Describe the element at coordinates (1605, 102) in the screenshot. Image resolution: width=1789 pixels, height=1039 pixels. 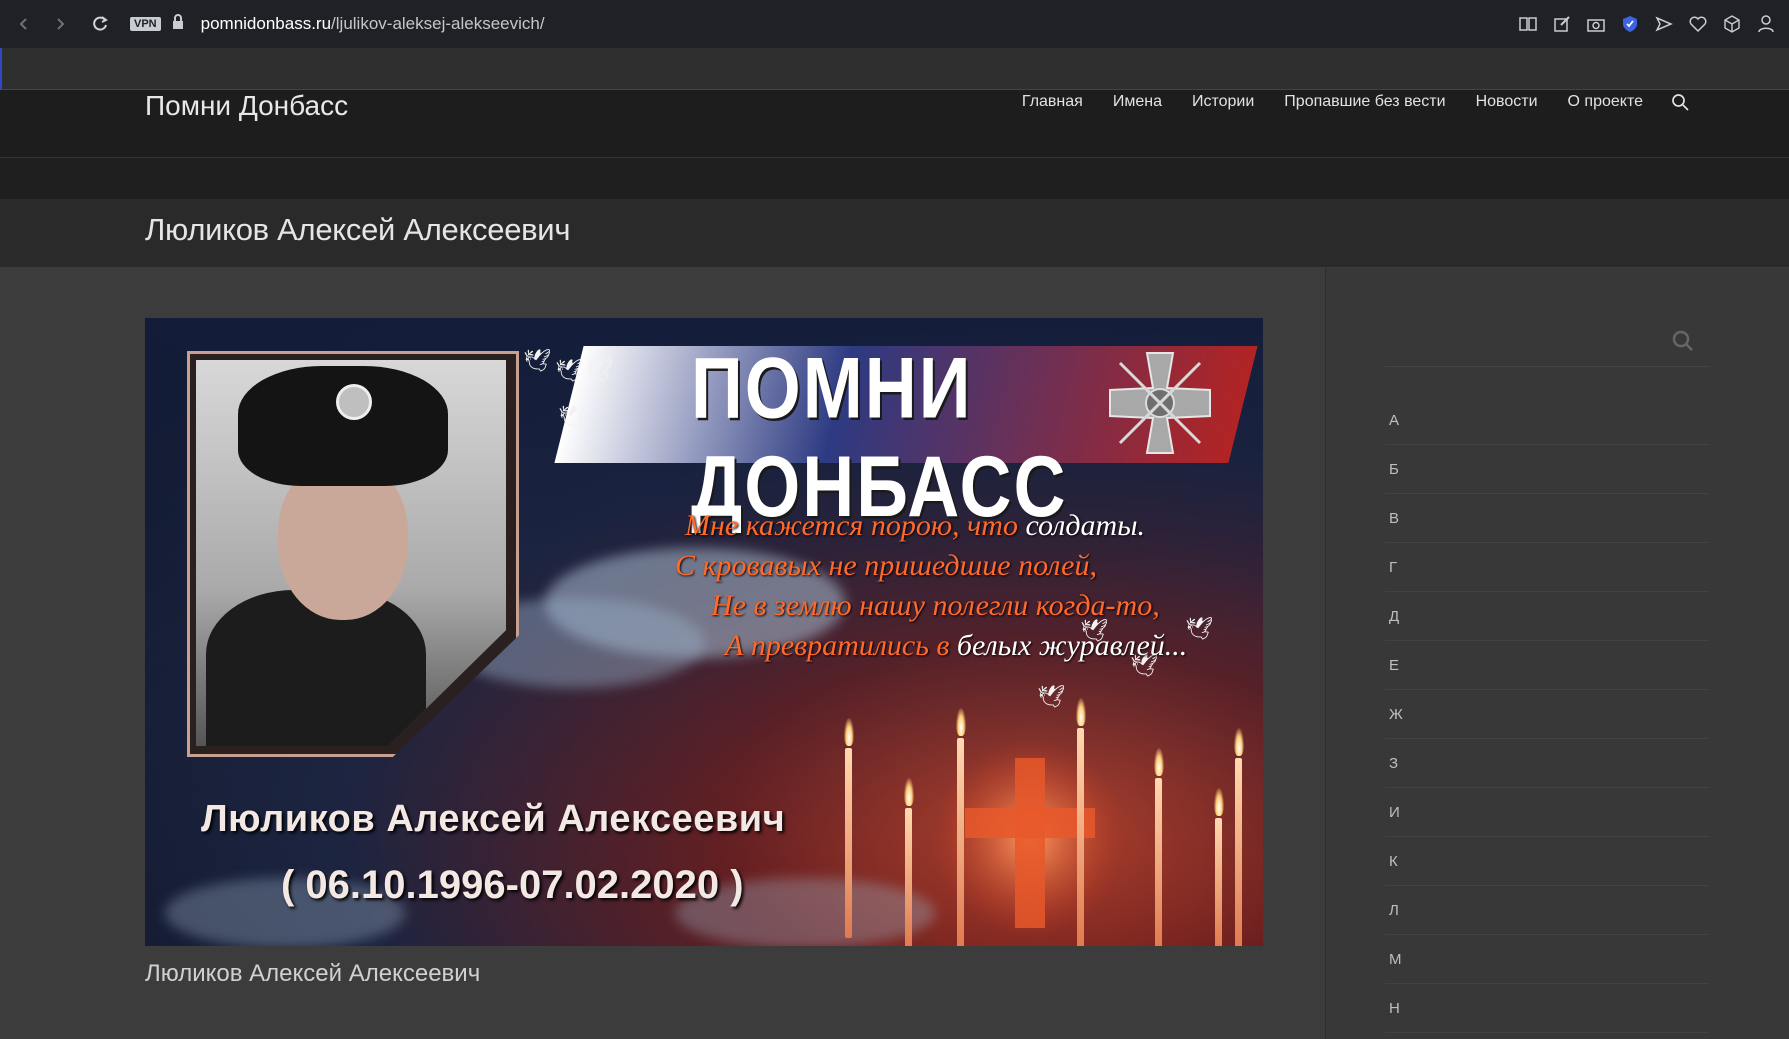
I see `nav-item-about: О проекте` at that location.